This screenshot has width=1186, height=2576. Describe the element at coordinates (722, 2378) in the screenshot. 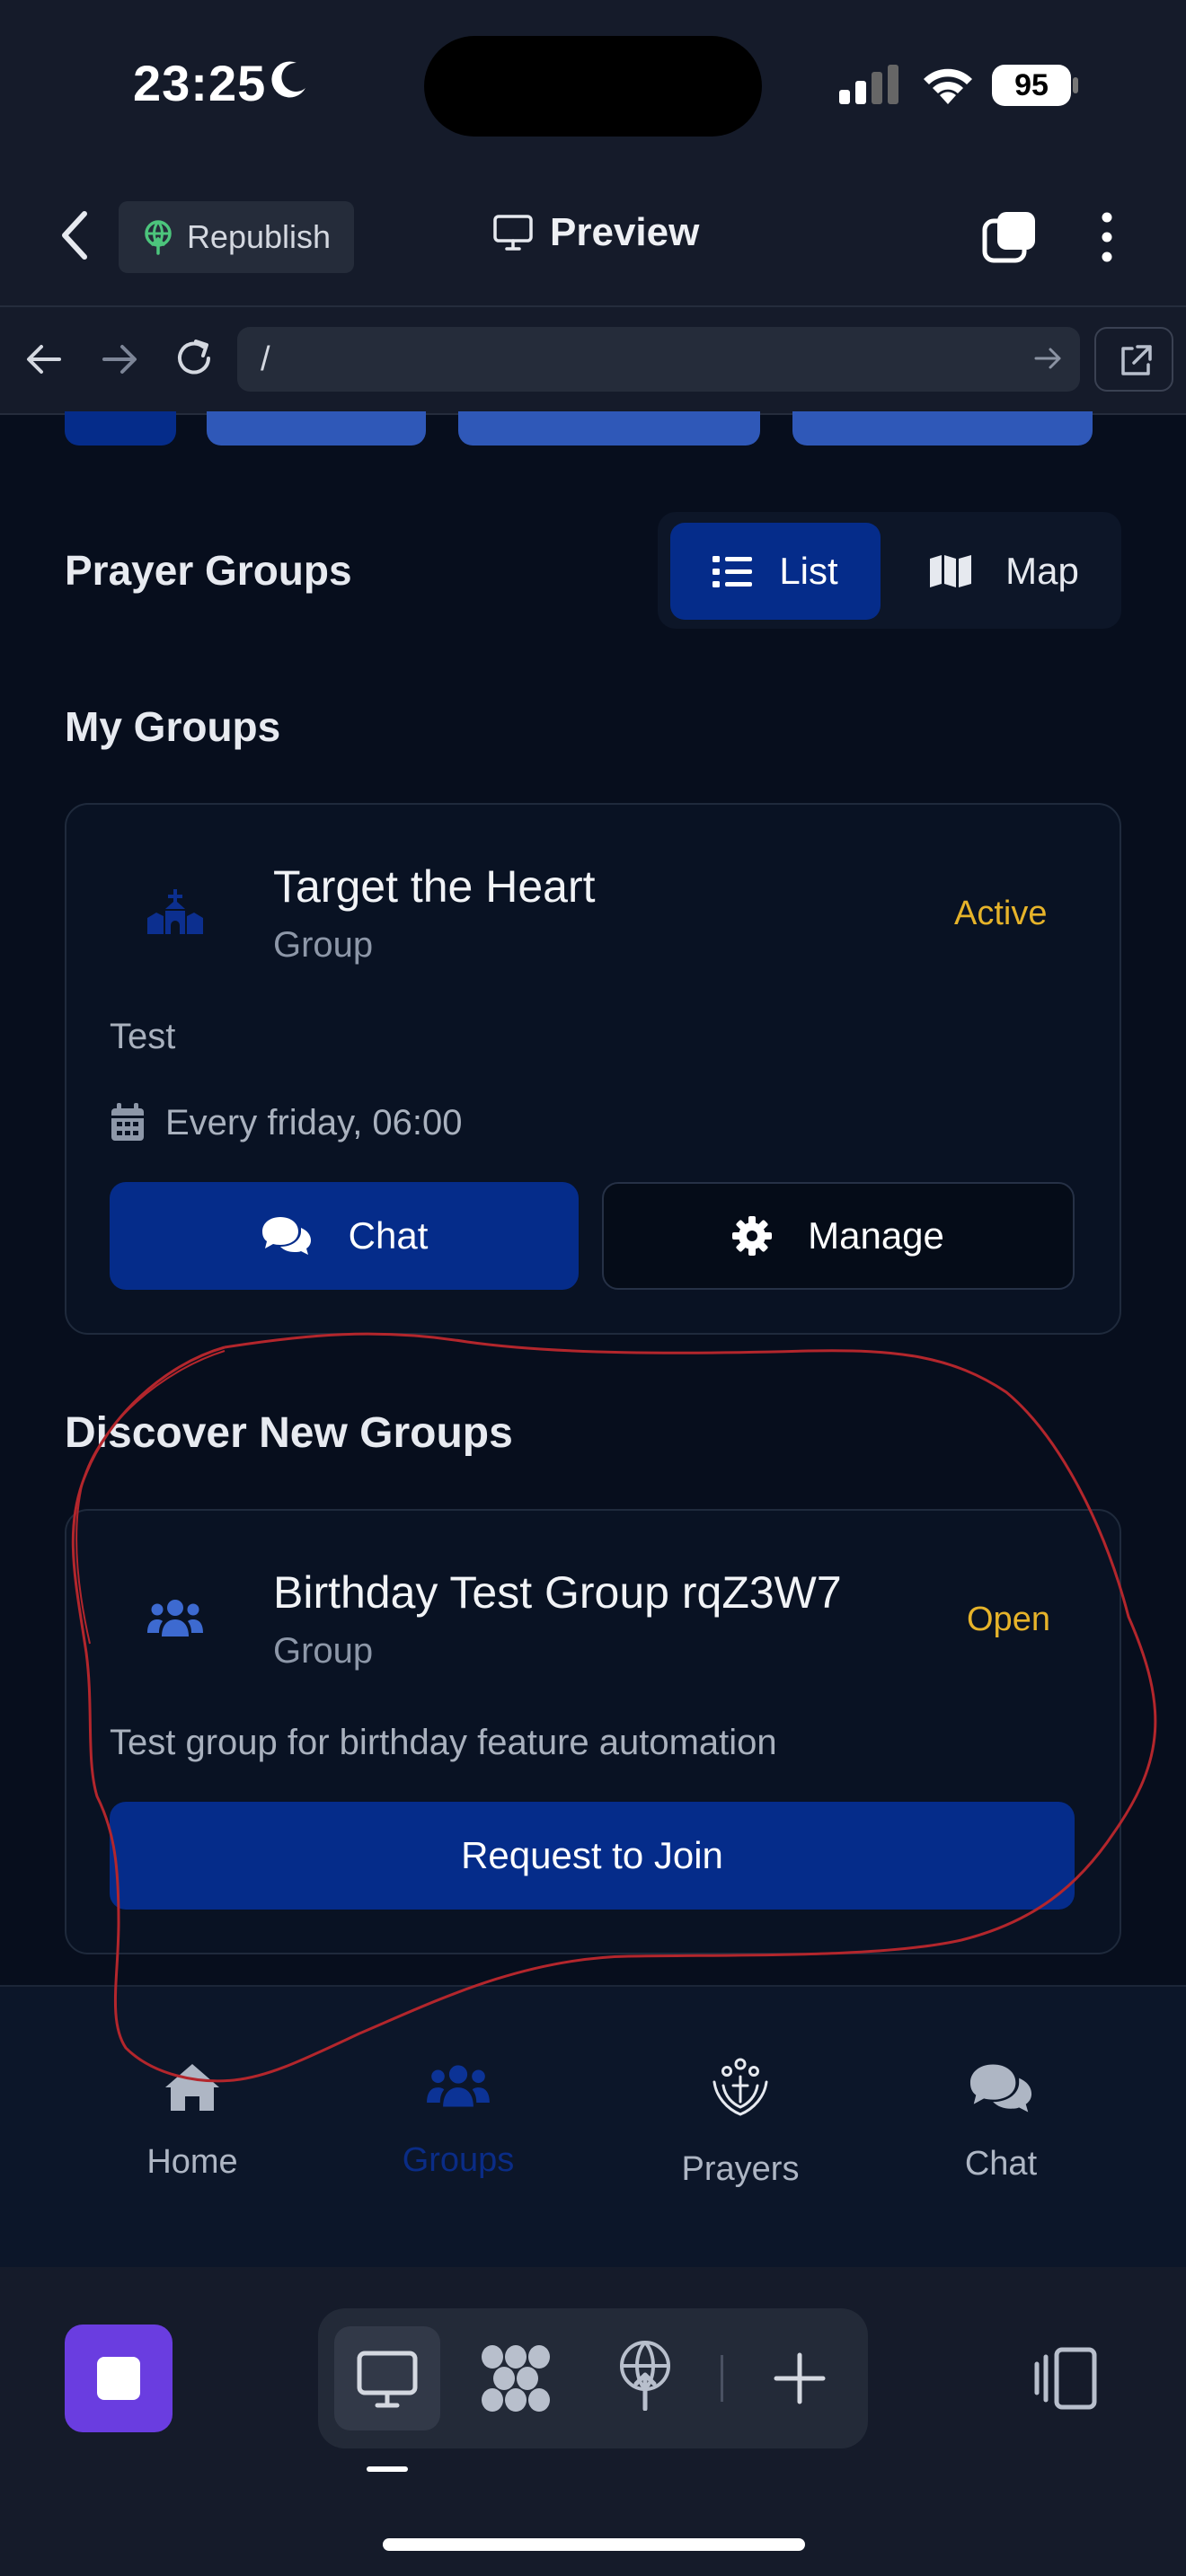

I see `divider` at that location.